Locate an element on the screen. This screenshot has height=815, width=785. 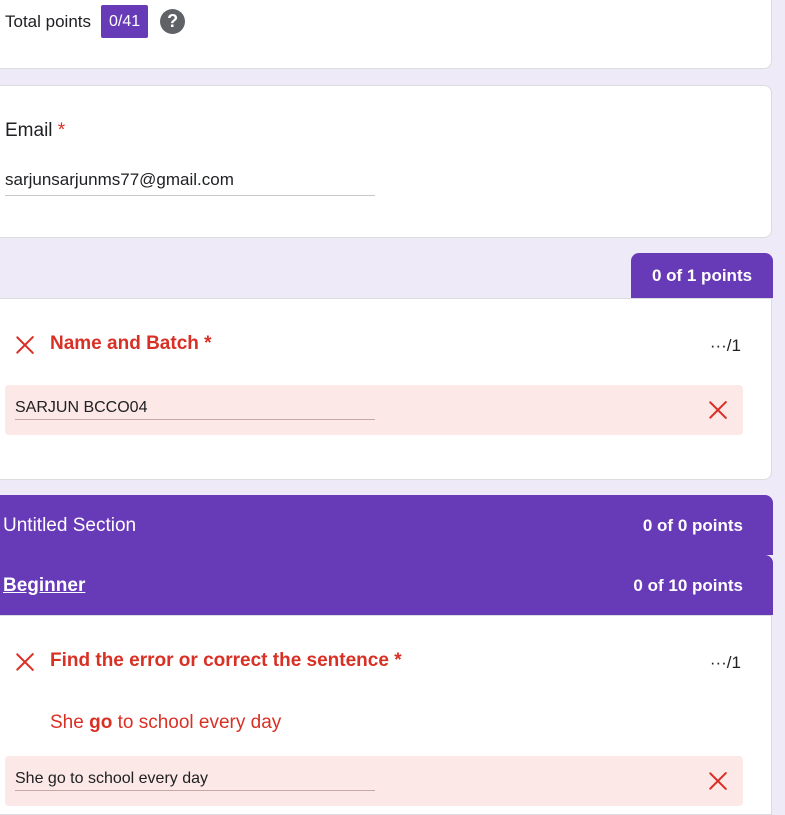
section-header-beginner: Beginner 0 of 10 points is located at coordinates (386, 585).